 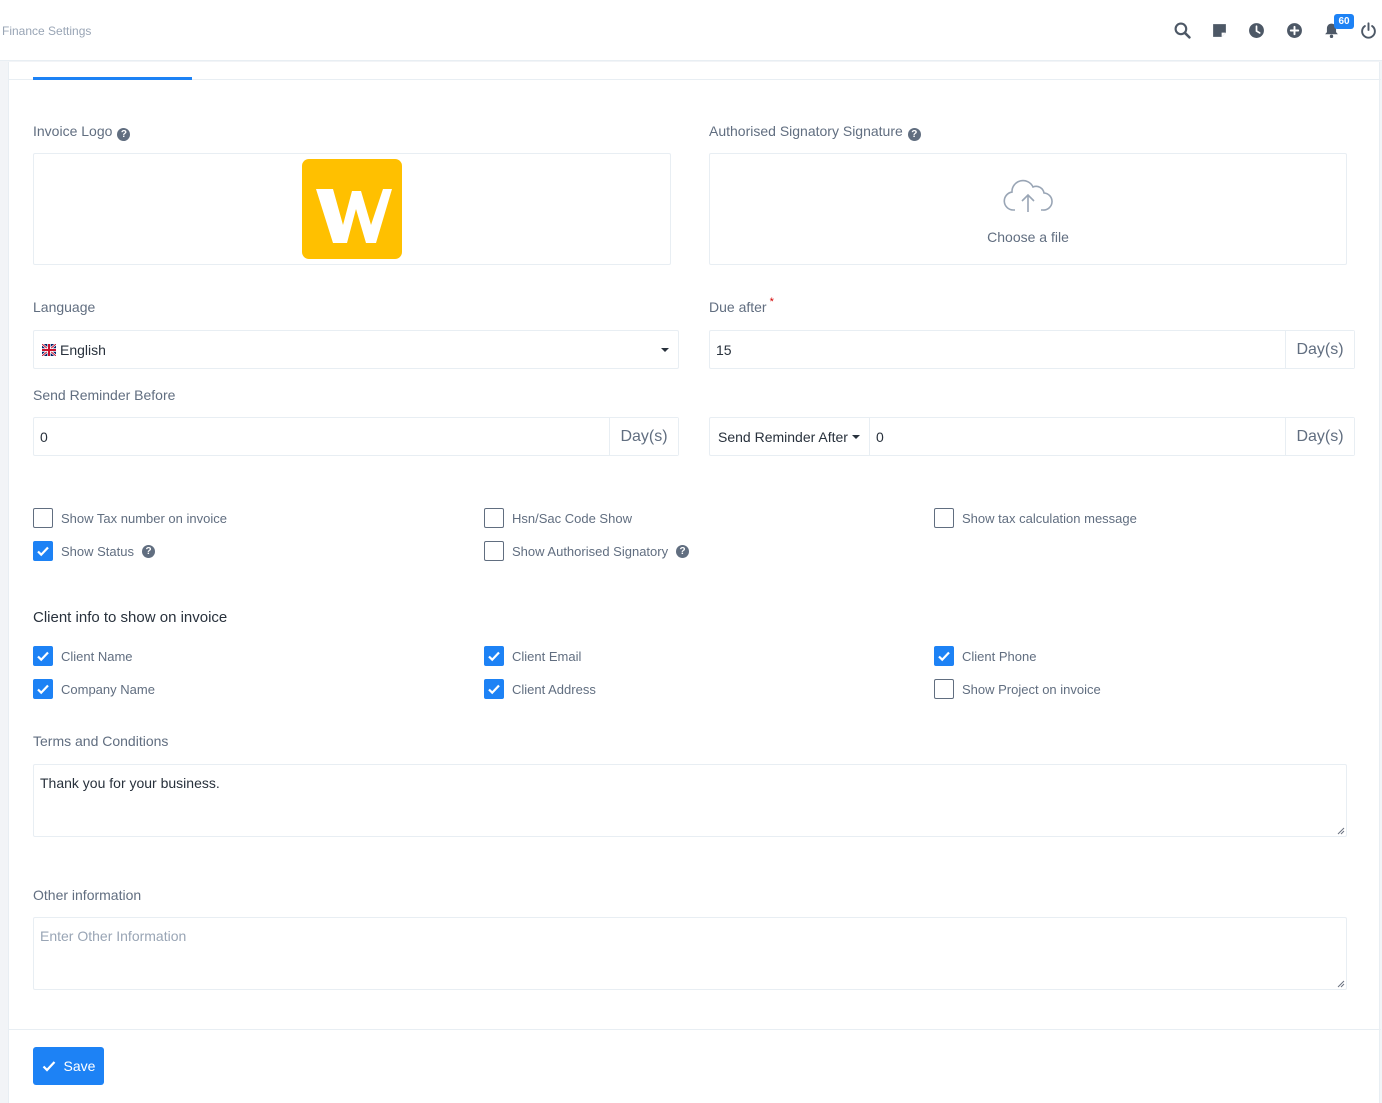 I want to click on show-tax-number-checkbox, so click(x=43, y=518).